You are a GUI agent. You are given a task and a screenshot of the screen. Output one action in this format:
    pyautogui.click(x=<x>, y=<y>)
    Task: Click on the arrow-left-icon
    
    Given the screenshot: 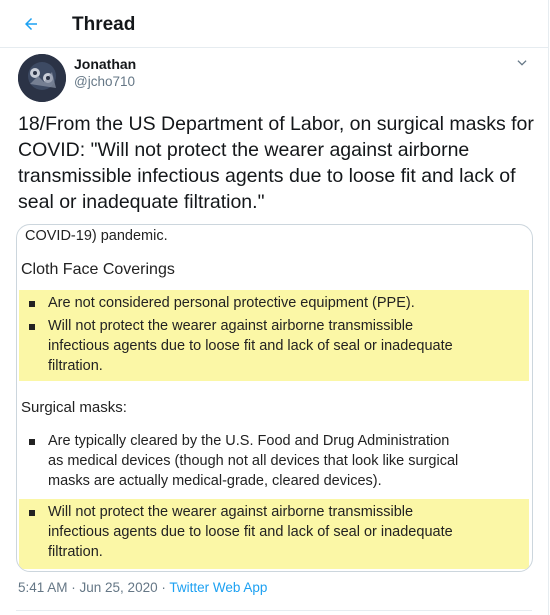 What is the action you would take?
    pyautogui.click(x=31, y=24)
    